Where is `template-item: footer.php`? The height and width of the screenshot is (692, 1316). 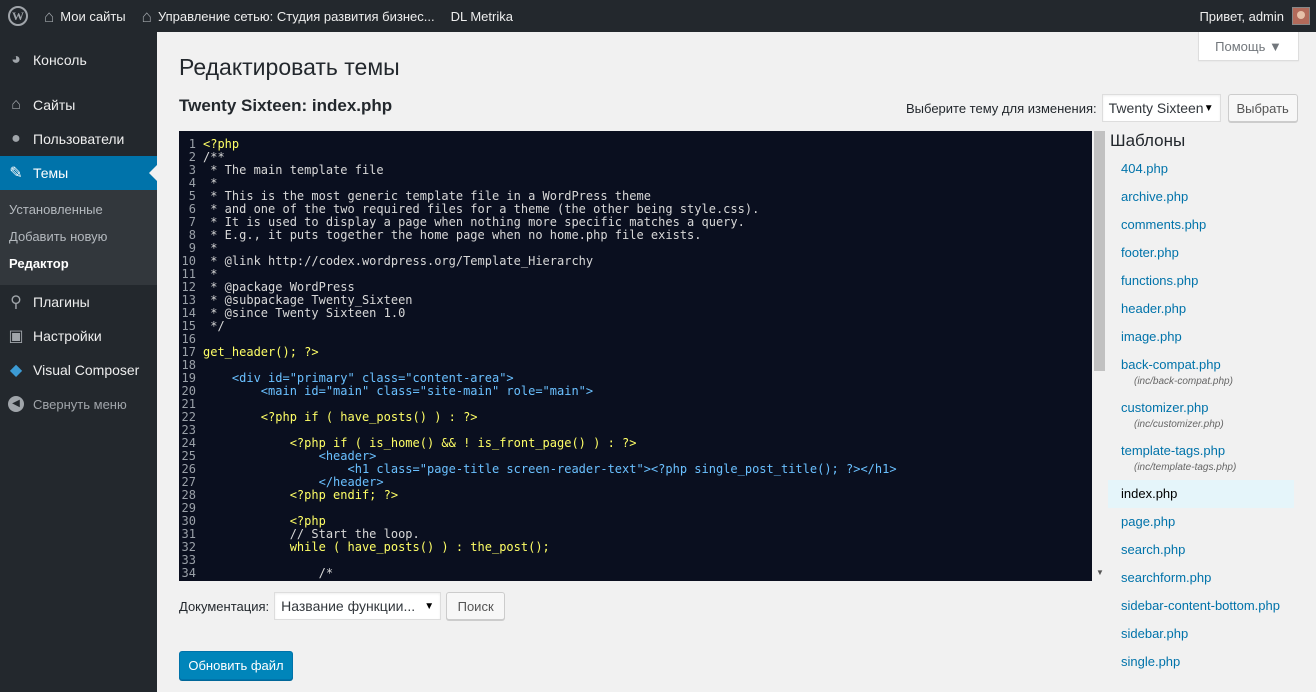 template-item: footer.php is located at coordinates (1201, 253).